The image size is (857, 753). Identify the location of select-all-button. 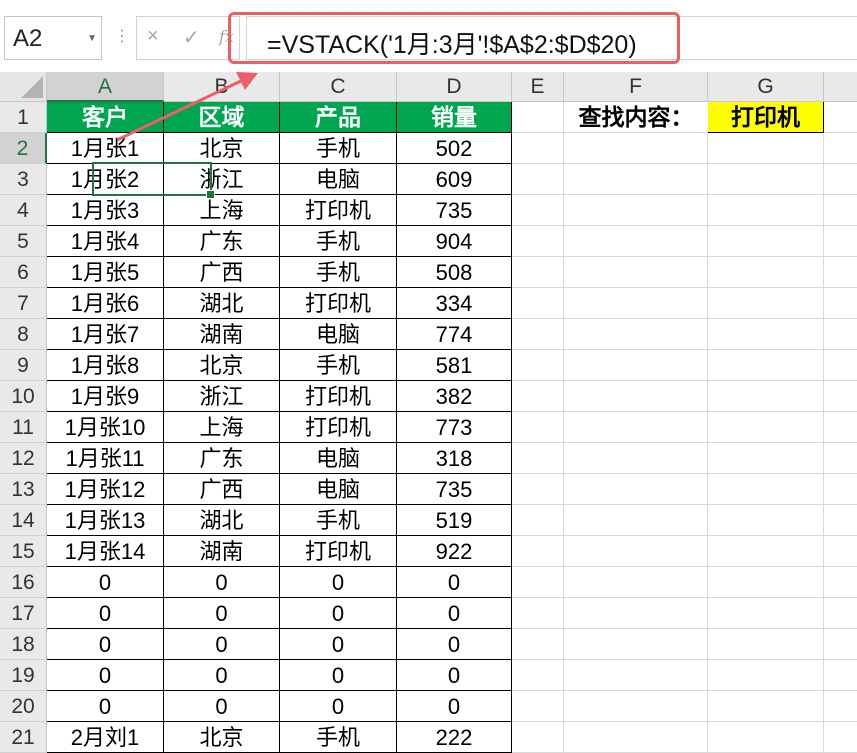
(23, 87).